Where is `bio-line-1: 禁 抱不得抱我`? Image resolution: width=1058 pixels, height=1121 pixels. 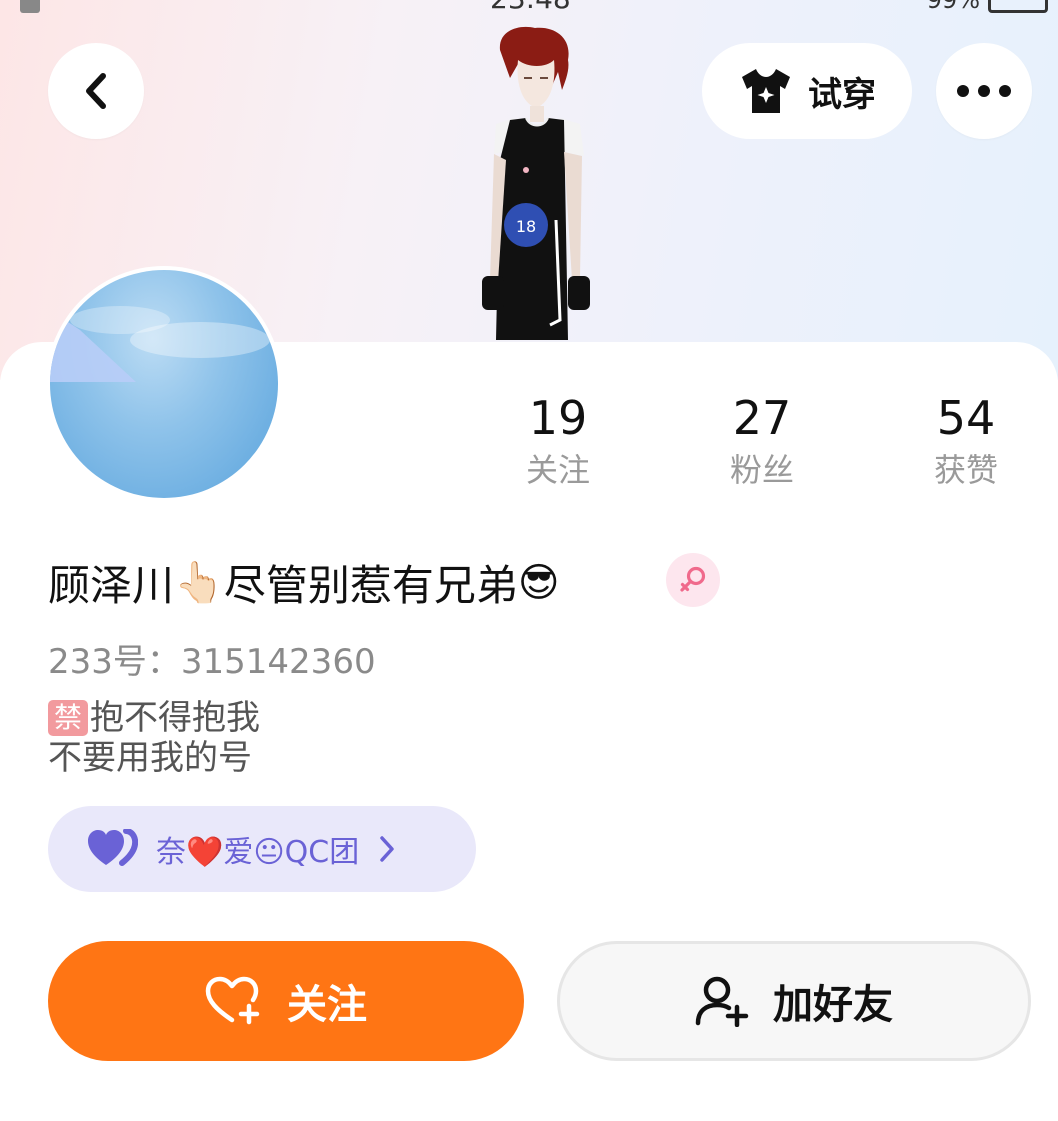 bio-line-1: 禁 抱不得抱我 is located at coordinates (154, 718).